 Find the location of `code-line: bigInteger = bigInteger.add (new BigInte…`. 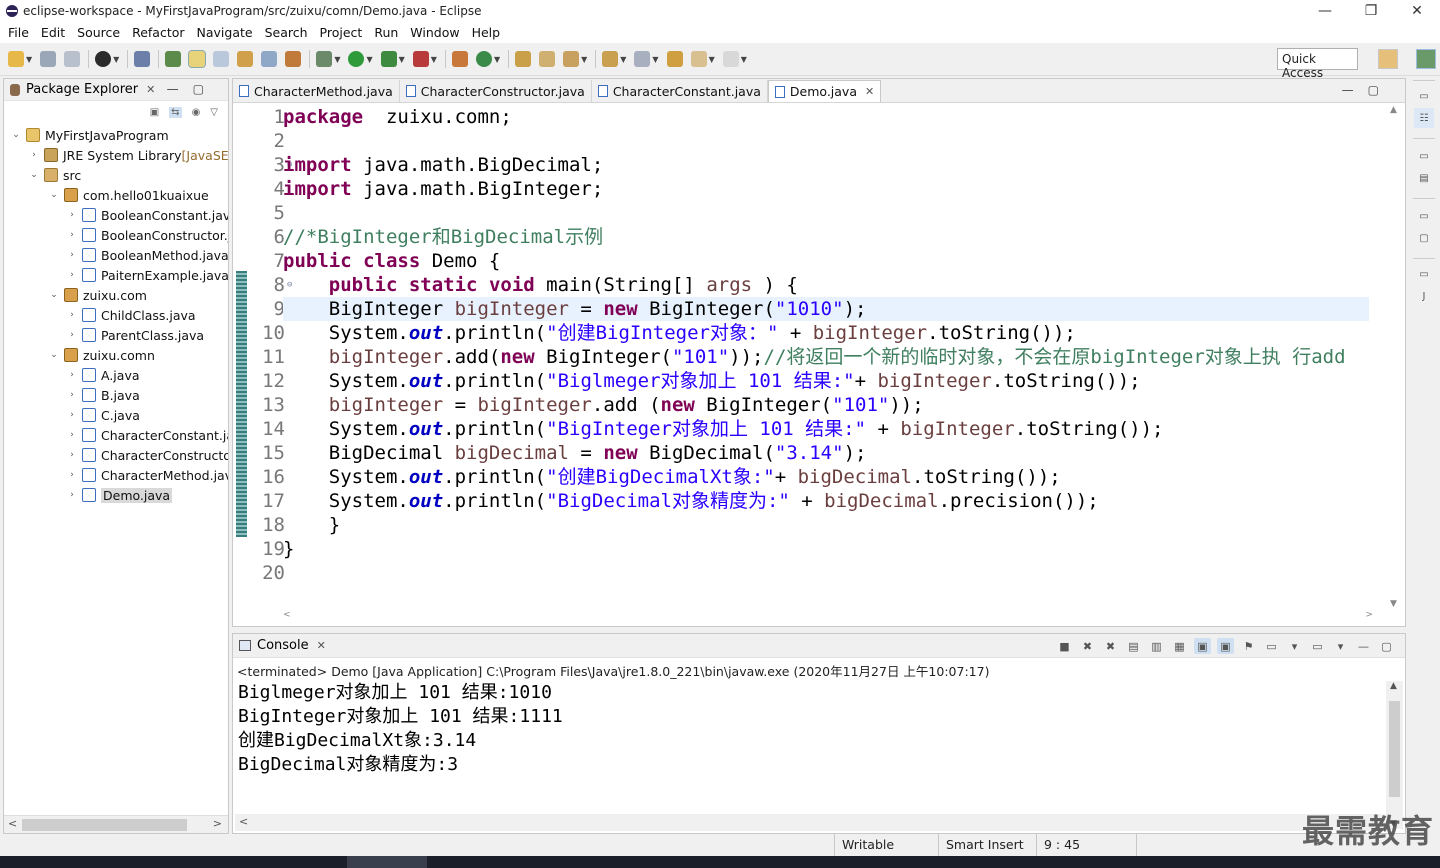

code-line: bigInteger = bigInteger.add (new BigInte… is located at coordinates (603, 405).